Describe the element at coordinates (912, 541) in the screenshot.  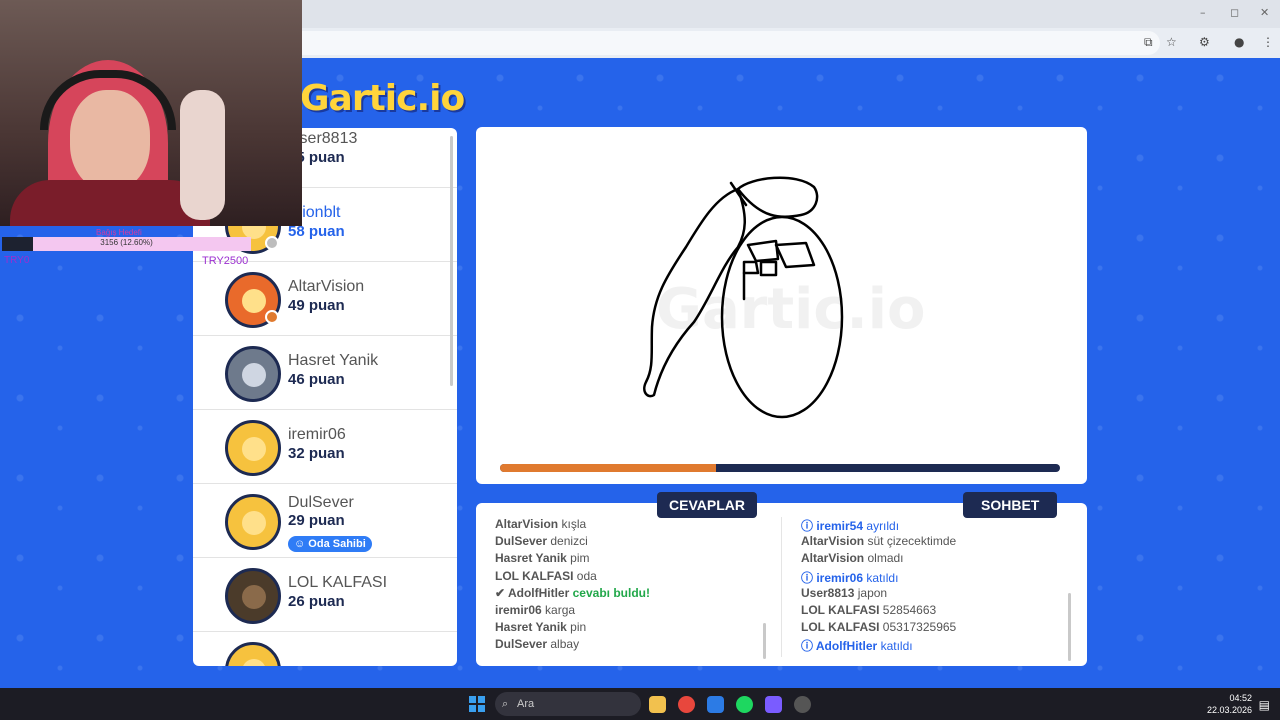
I see `message-text: süt çizecektimde` at that location.